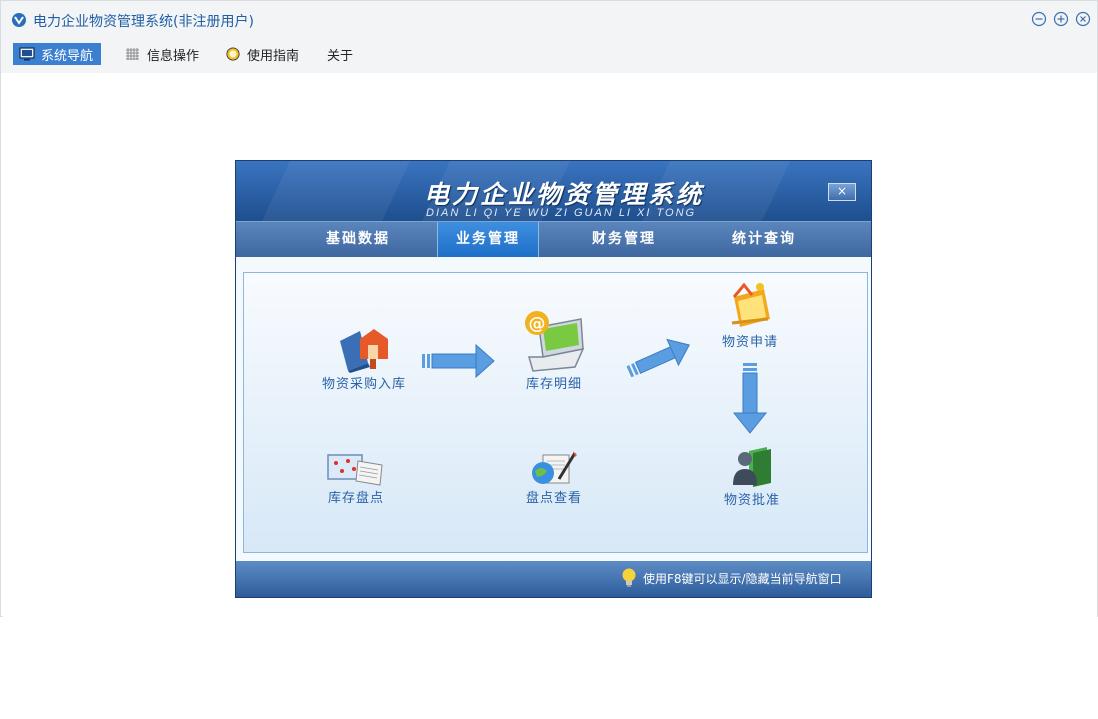 The width and height of the screenshot is (1098, 719). I want to click on close-icon, so click(1083, 19).